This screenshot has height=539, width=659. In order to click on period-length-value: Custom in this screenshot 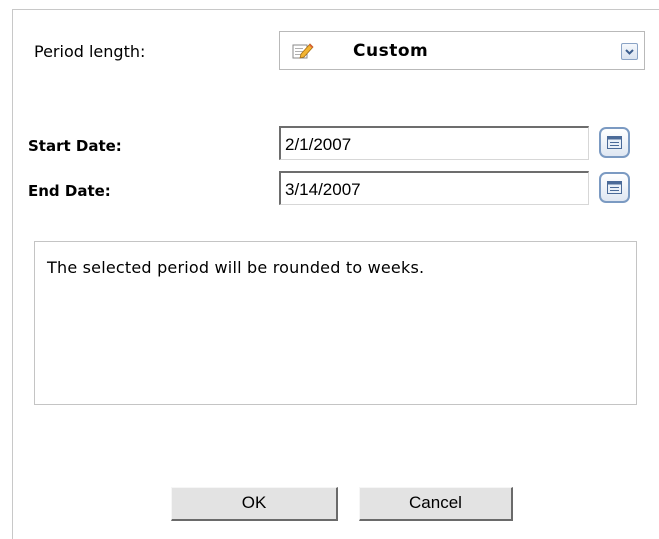, I will do `click(391, 51)`.